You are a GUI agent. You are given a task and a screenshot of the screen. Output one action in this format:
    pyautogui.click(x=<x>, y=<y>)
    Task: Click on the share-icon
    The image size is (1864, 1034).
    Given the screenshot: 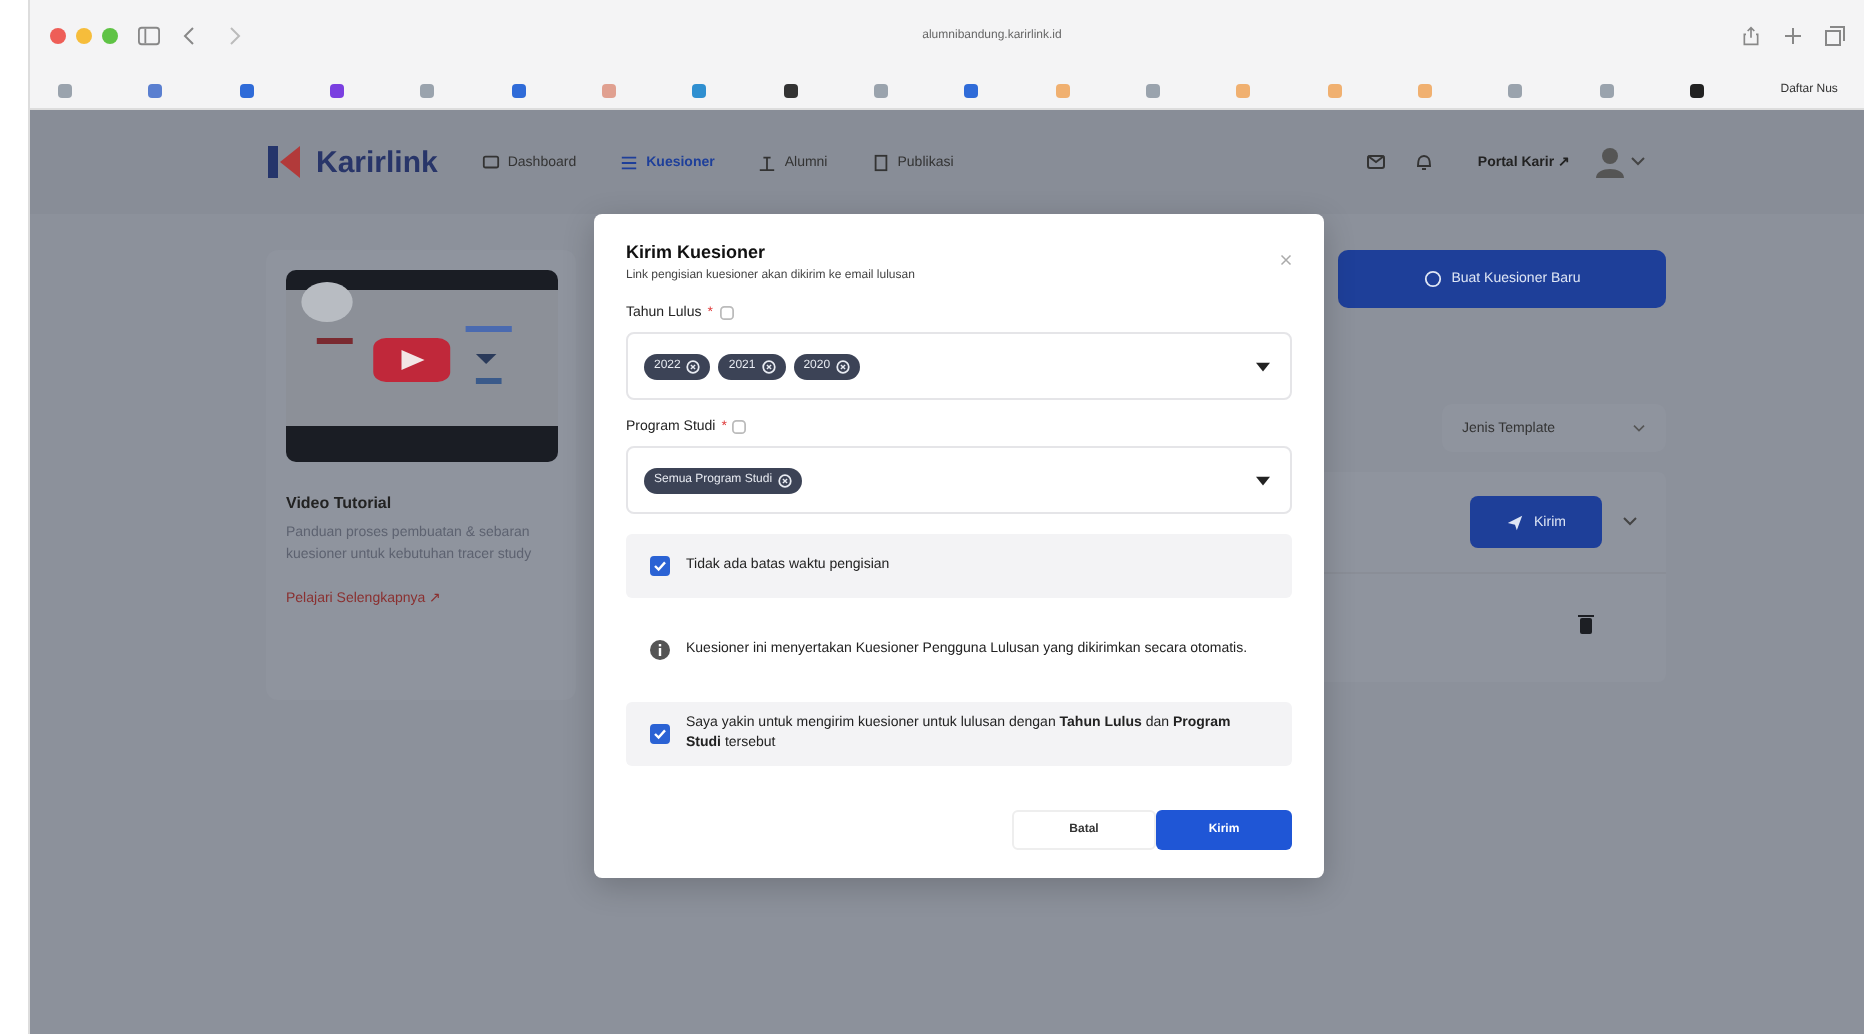 What is the action you would take?
    pyautogui.click(x=1751, y=36)
    